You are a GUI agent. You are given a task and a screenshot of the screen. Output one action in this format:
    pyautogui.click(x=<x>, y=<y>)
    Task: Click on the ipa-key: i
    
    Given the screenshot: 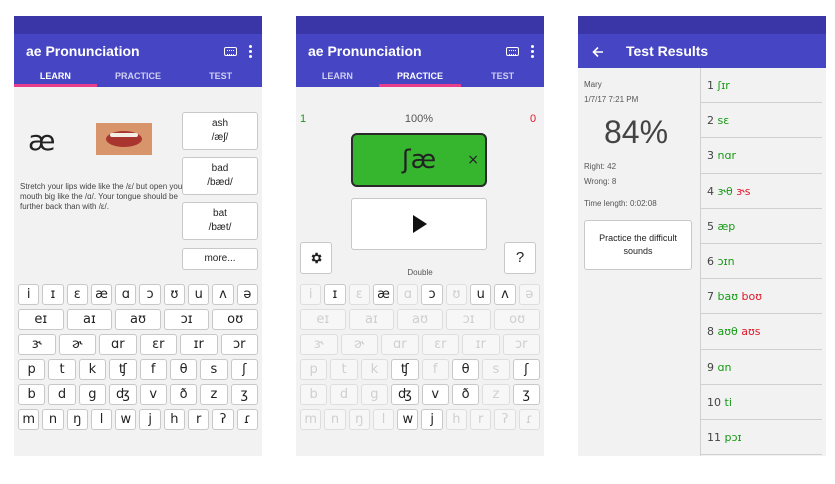 What is the action you would take?
    pyautogui.click(x=29, y=294)
    